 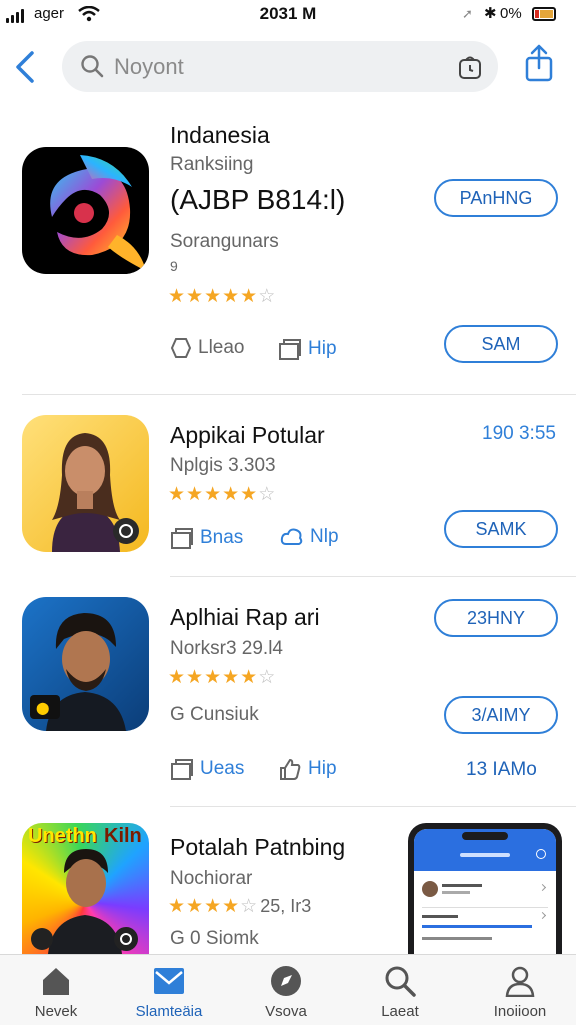 What do you see at coordinates (490, 13) in the screenshot?
I see `bluetooth-icon: ✱` at bounding box center [490, 13].